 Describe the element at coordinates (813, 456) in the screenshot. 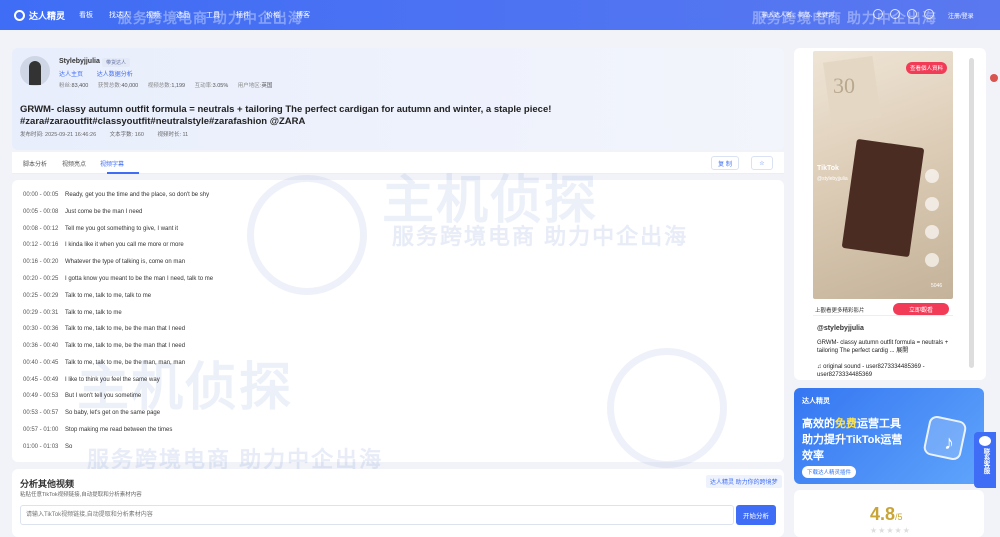

I see `promo-line-3: 效率` at that location.